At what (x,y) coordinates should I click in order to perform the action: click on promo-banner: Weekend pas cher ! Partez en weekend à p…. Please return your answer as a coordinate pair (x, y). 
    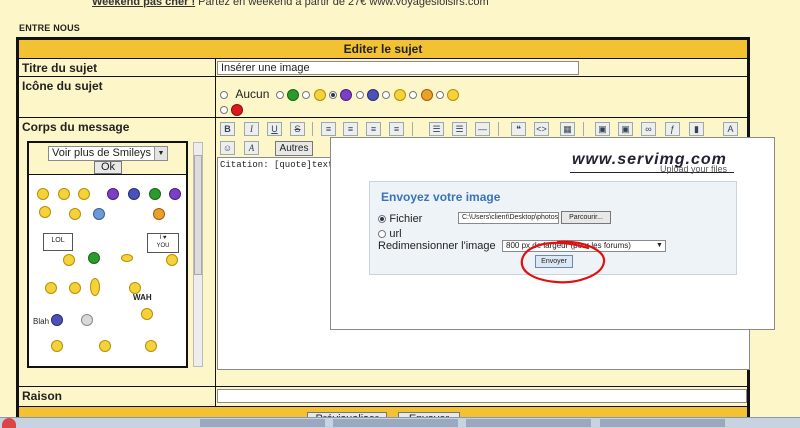
    Looking at the image, I should click on (290, 4).